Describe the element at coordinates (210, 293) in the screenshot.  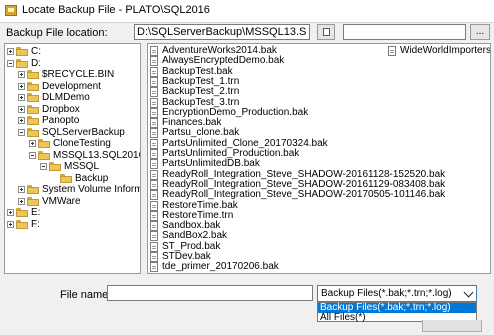
I see `file-name-input` at that location.